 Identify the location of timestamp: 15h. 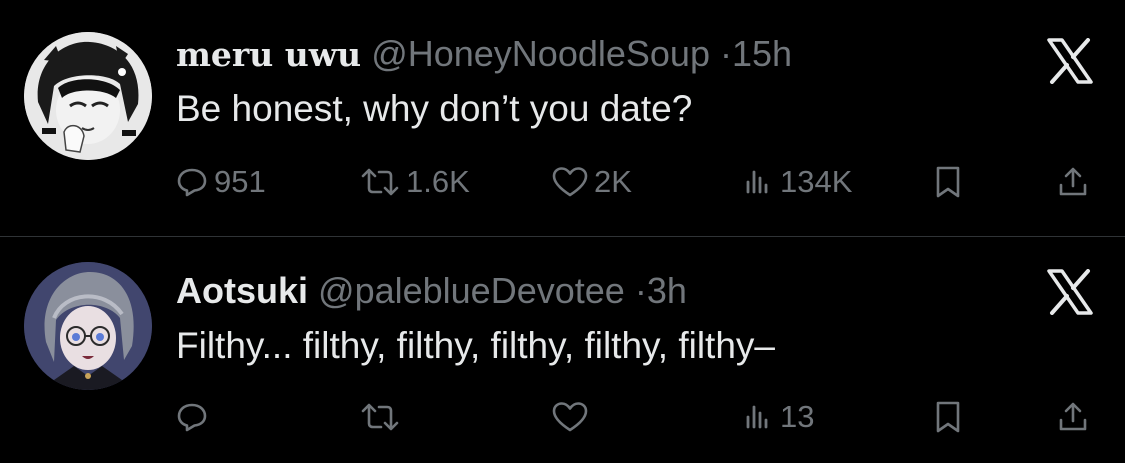
(762, 53).